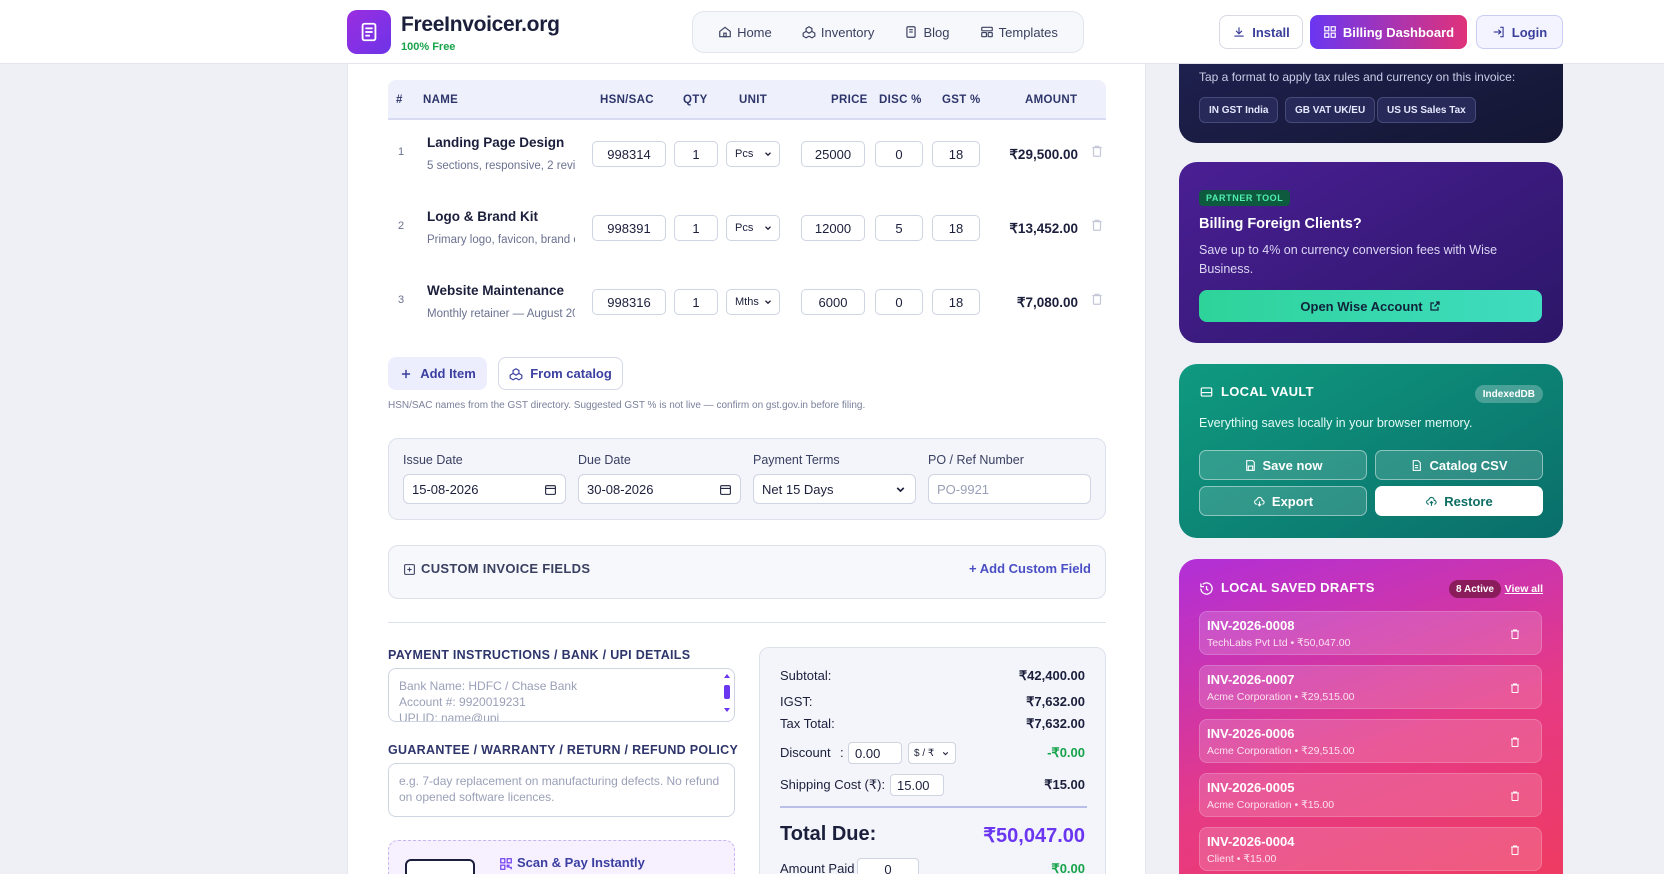 The width and height of the screenshot is (1664, 874). I want to click on scrollbar, so click(727, 693).